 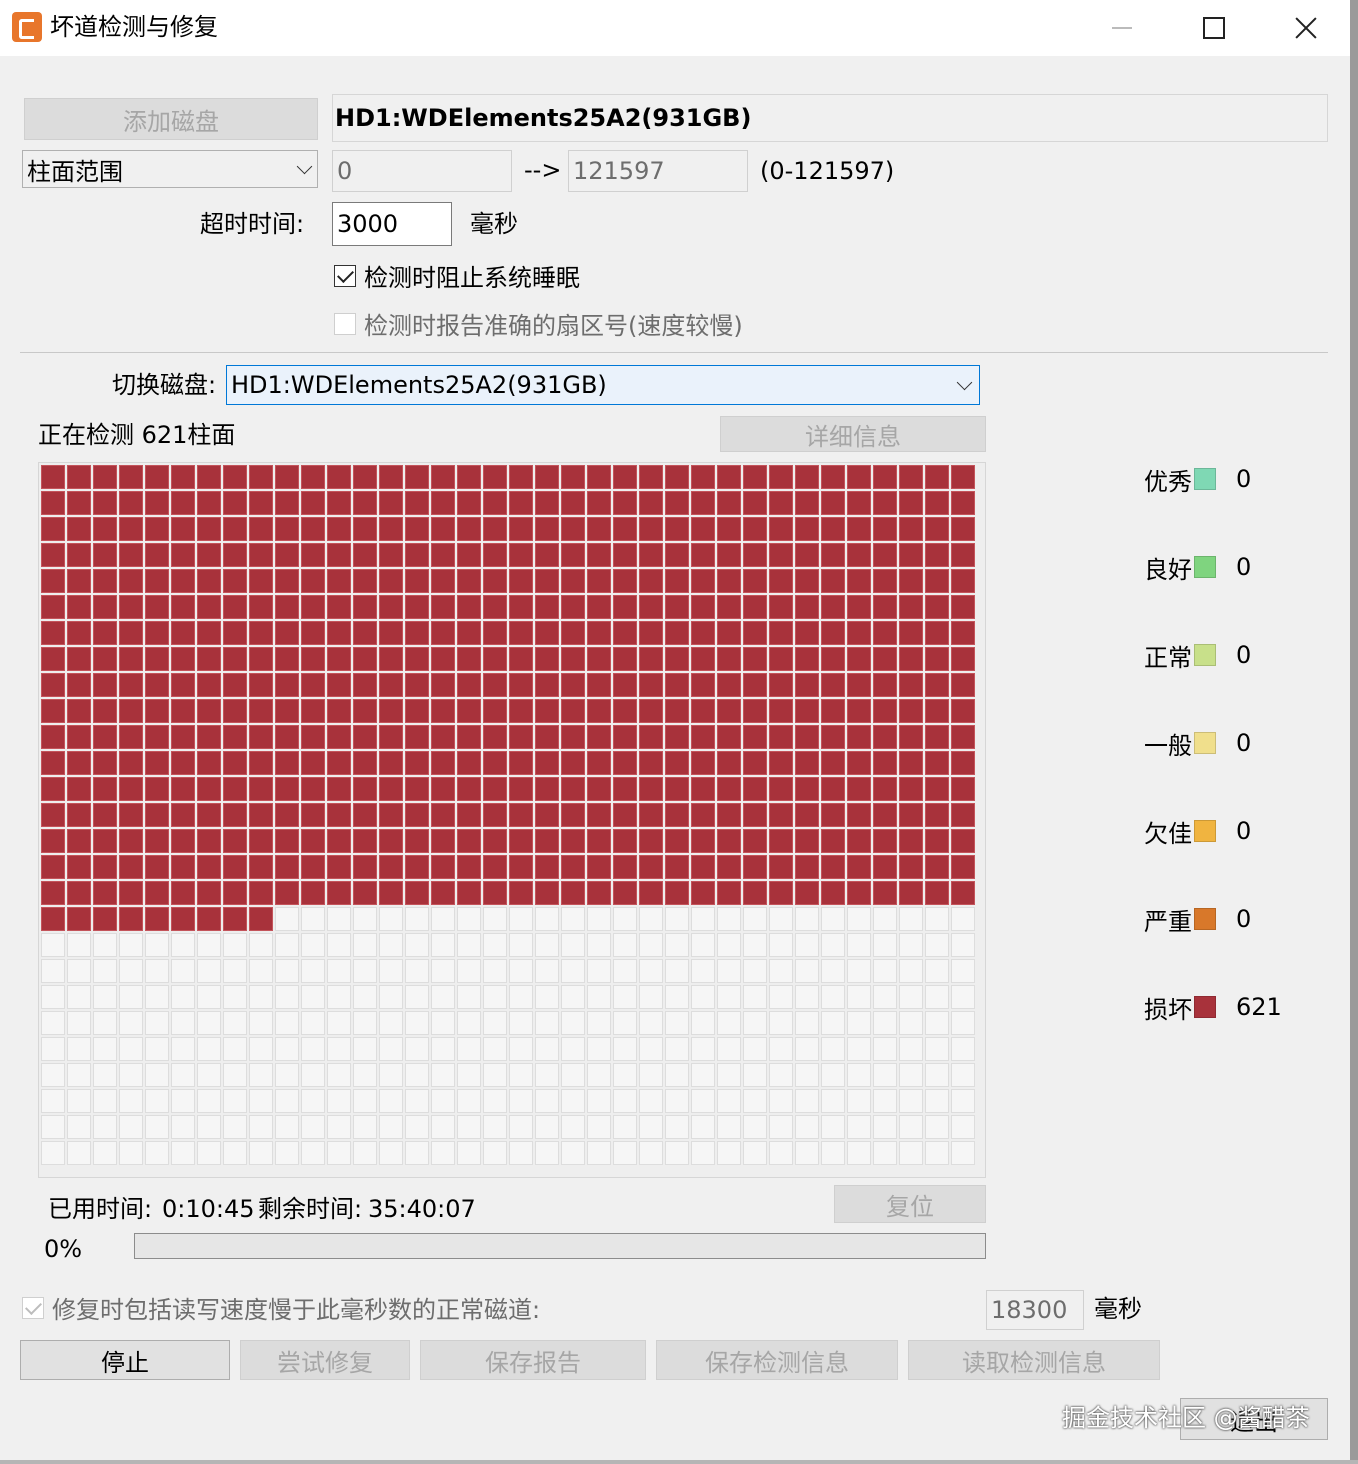 I want to click on switch-disk-select: HD1:WDElements25A2(931GB), so click(x=603, y=385).